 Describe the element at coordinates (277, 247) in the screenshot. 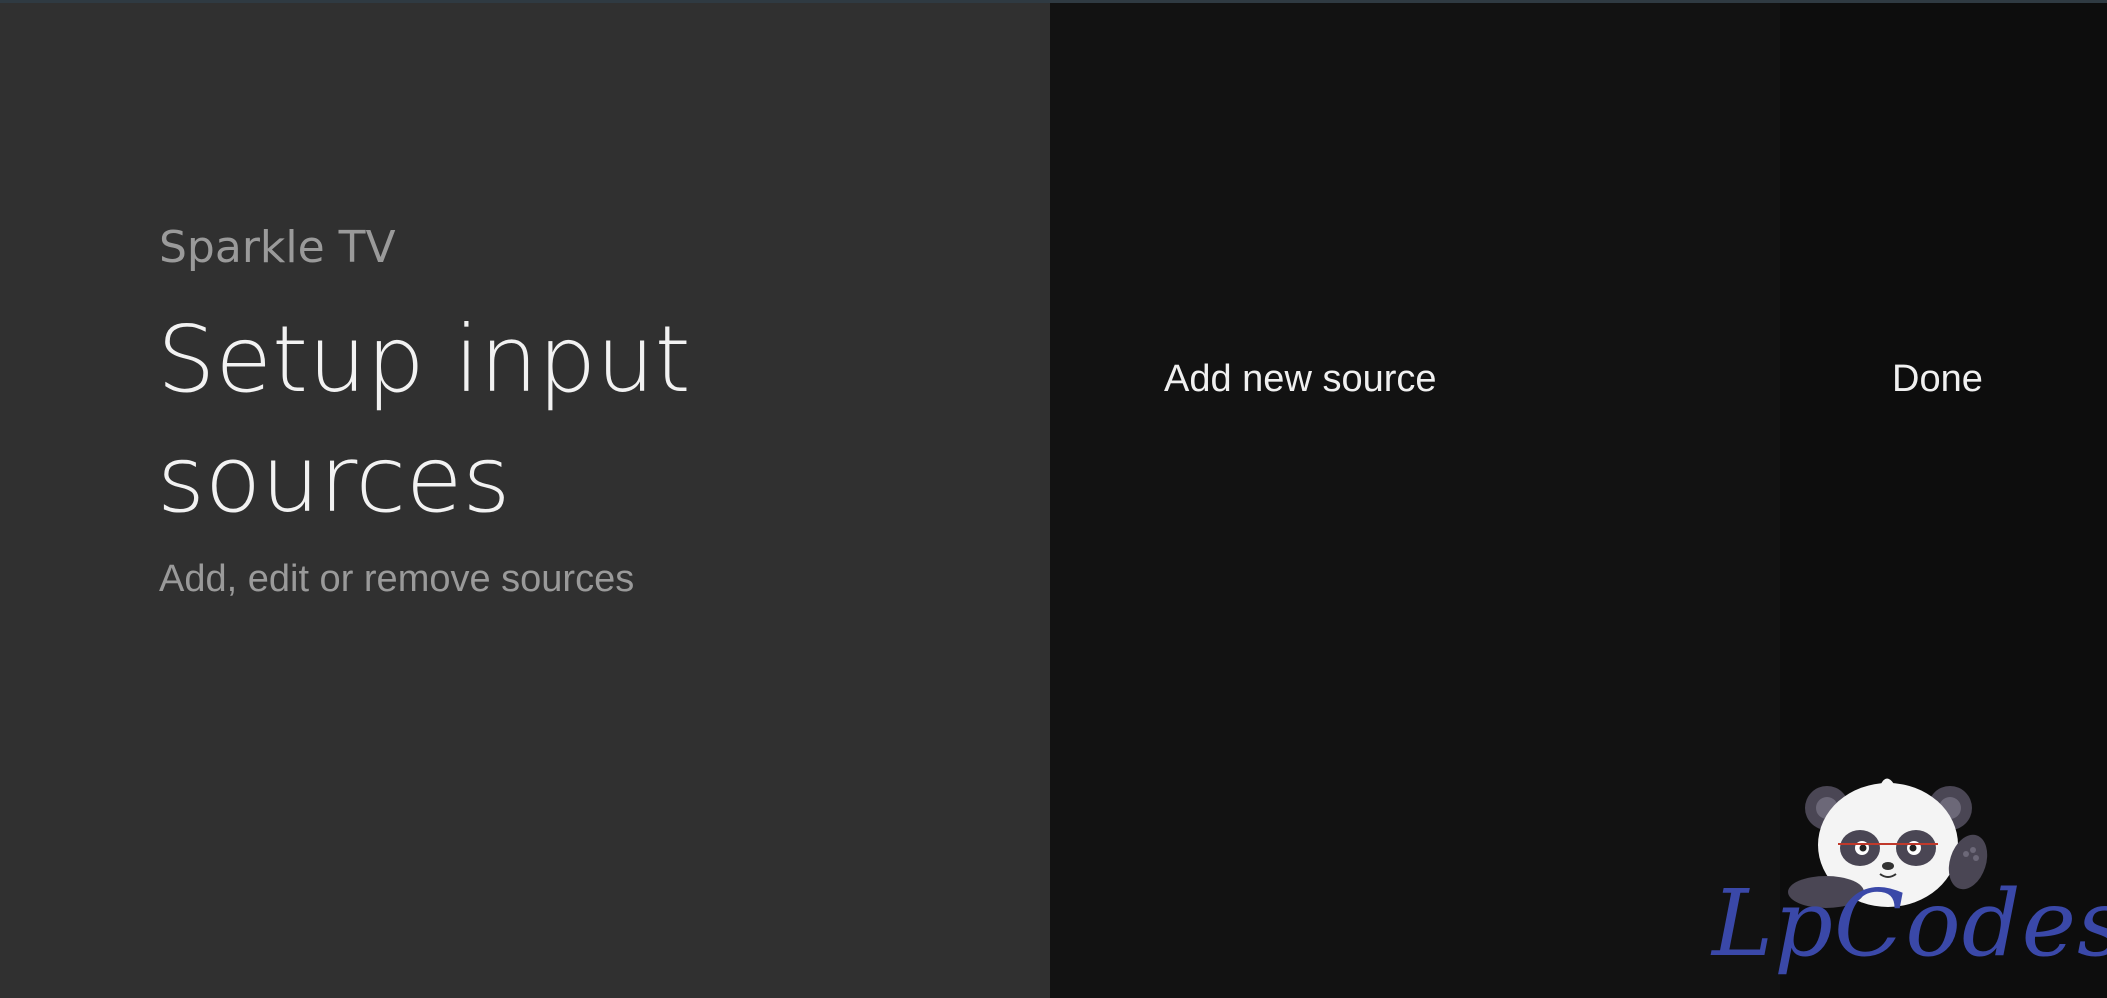

I see `app-name: Sparkle TV` at that location.